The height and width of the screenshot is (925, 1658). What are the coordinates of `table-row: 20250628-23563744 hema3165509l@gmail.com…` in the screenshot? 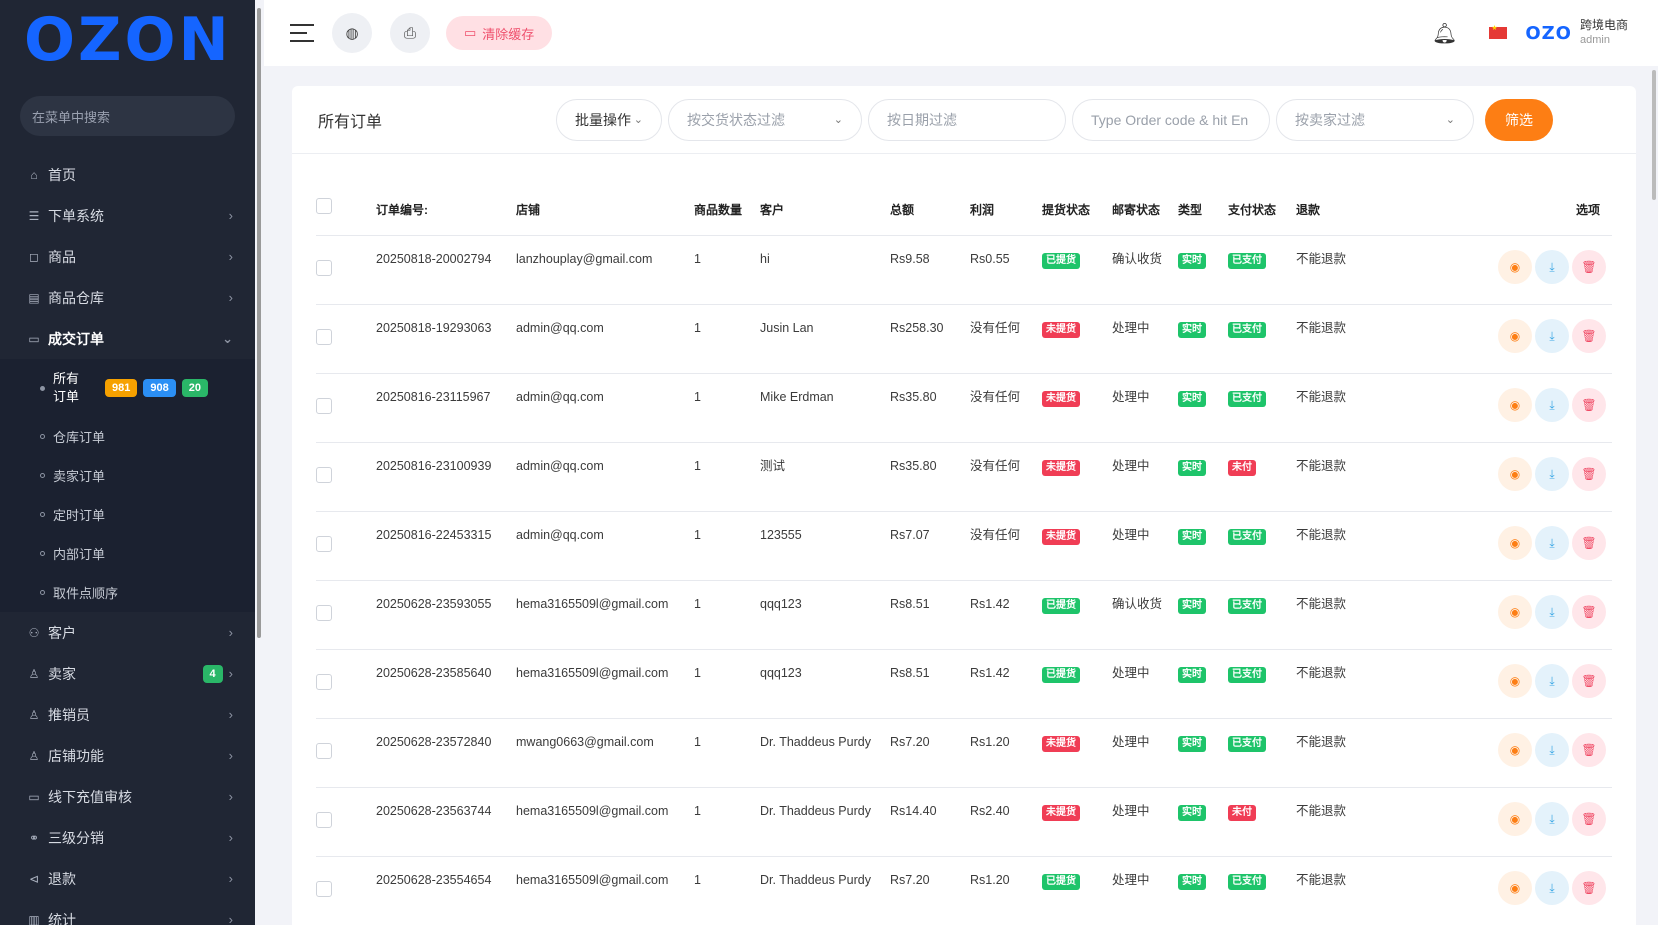 It's located at (964, 822).